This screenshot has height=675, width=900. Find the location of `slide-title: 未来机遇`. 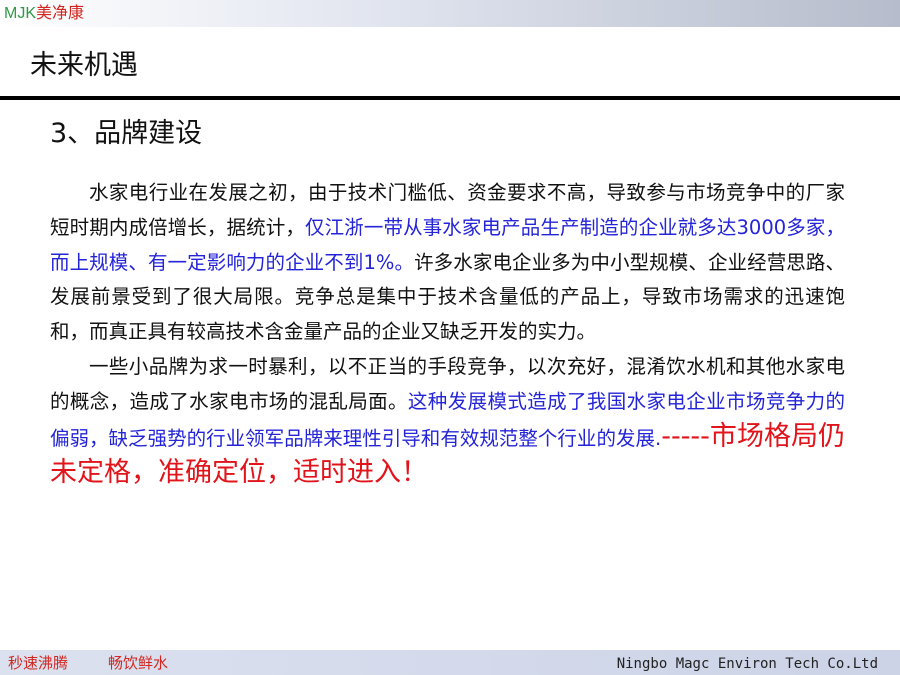

slide-title: 未来机遇 is located at coordinates (84, 65).